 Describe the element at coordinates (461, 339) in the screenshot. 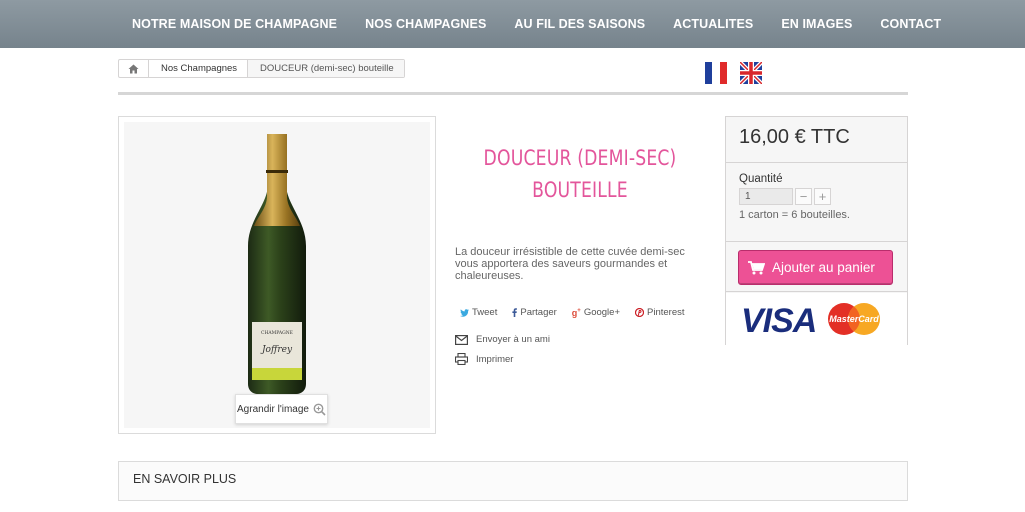

I see `envelope-icon` at that location.